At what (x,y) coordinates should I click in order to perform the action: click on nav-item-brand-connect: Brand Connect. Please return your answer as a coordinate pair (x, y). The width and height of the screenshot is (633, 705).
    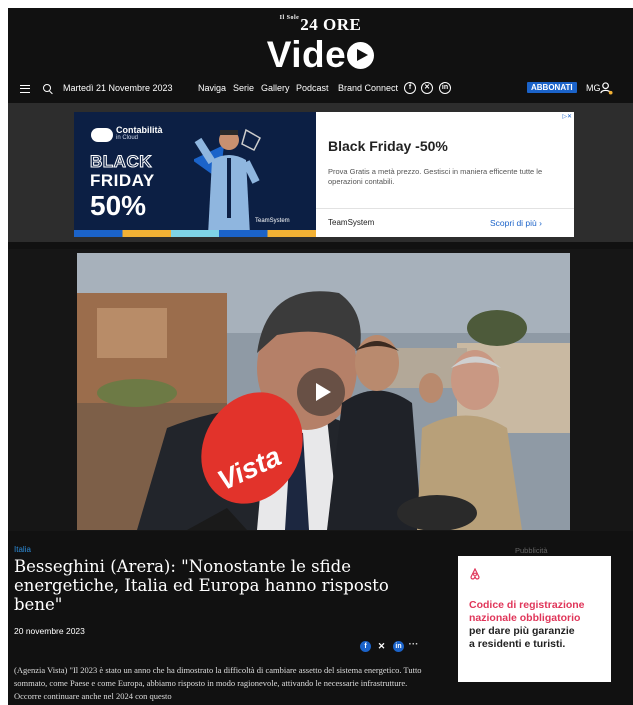
    Looking at the image, I should click on (368, 88).